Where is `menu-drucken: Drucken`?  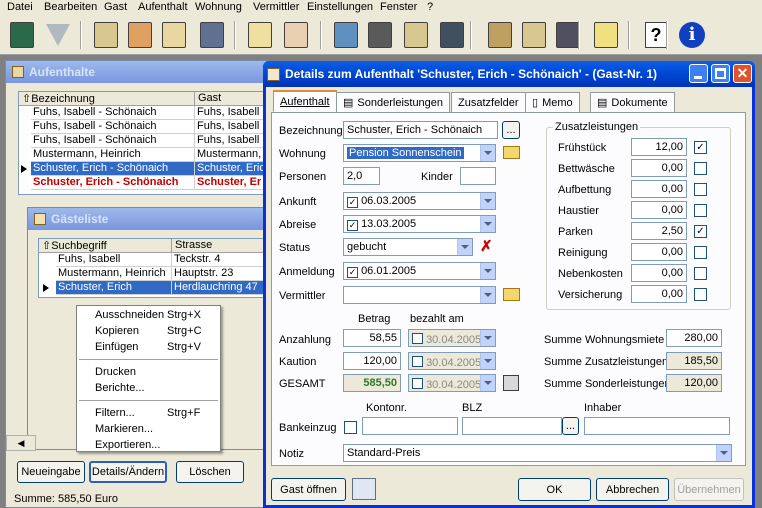 menu-drucken: Drucken is located at coordinates (115, 372).